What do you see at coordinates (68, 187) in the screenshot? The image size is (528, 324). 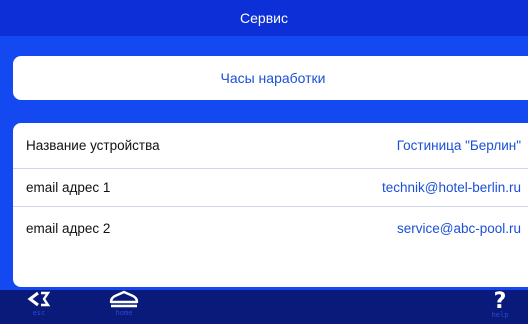 I see `email-1-label: email адрес 1` at bounding box center [68, 187].